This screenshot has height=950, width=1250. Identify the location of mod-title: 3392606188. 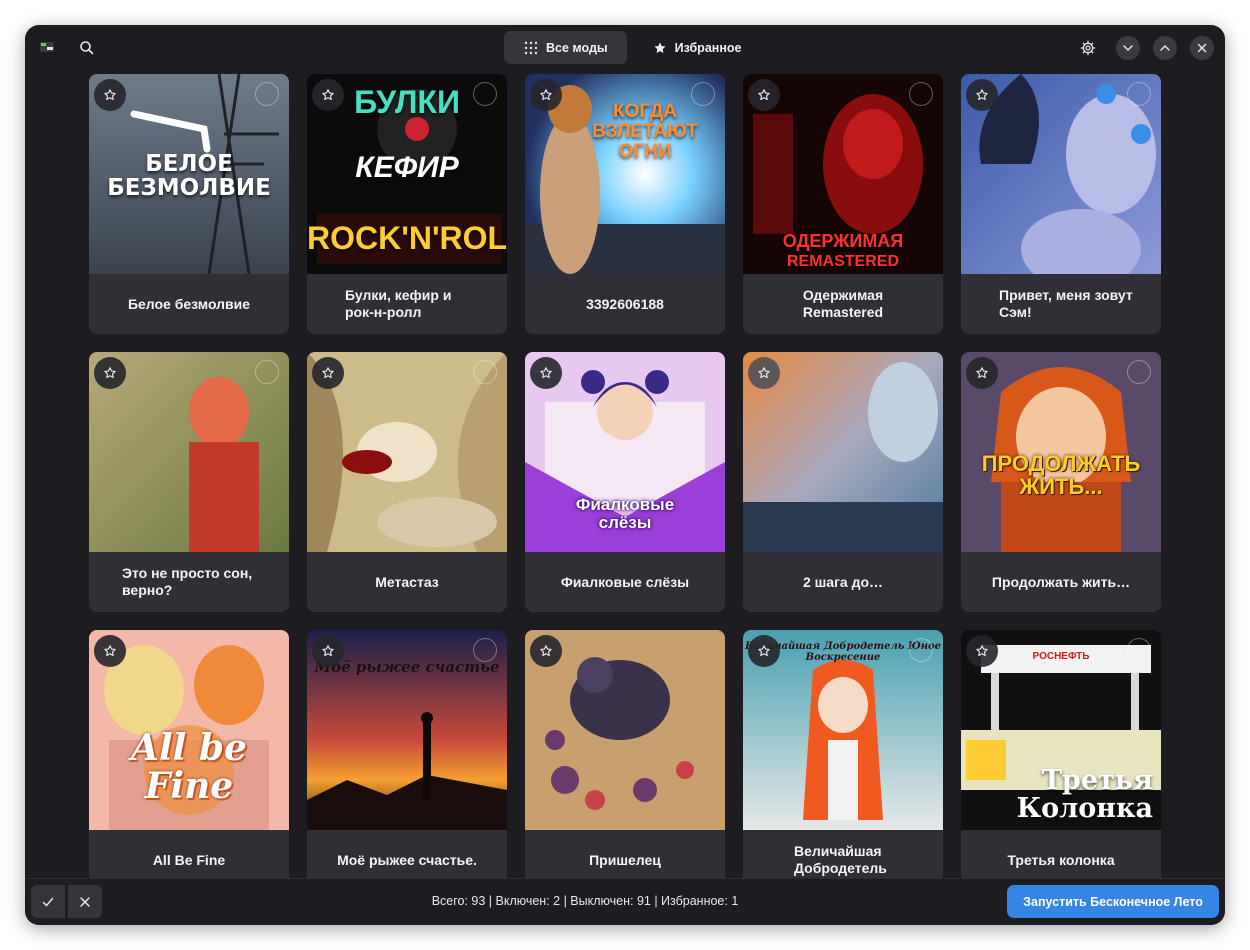
(625, 303).